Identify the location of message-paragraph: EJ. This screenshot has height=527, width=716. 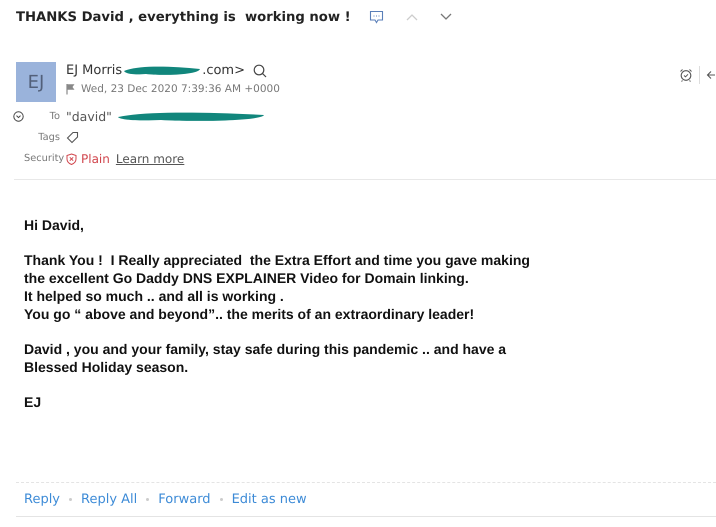
(33, 402).